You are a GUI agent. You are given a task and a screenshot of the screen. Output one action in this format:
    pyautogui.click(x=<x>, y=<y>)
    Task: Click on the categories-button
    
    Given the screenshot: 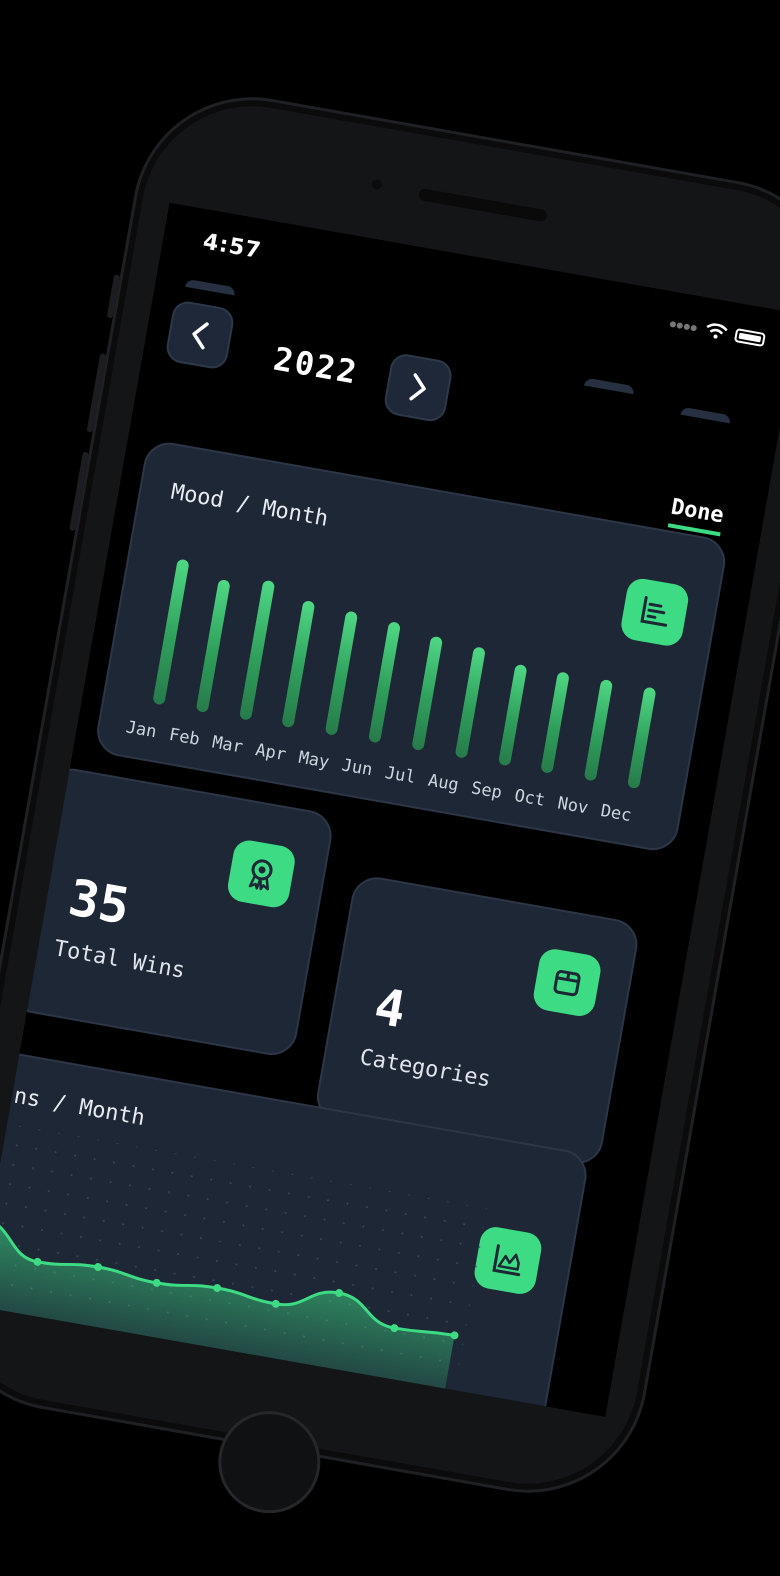 What is the action you would take?
    pyautogui.click(x=567, y=982)
    